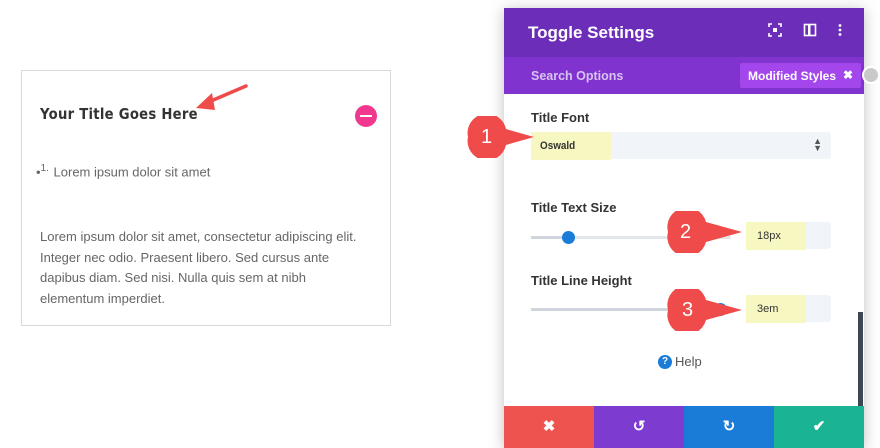  Describe the element at coordinates (817, 144) in the screenshot. I see `select-caret-icon: ▲ ▼` at that location.